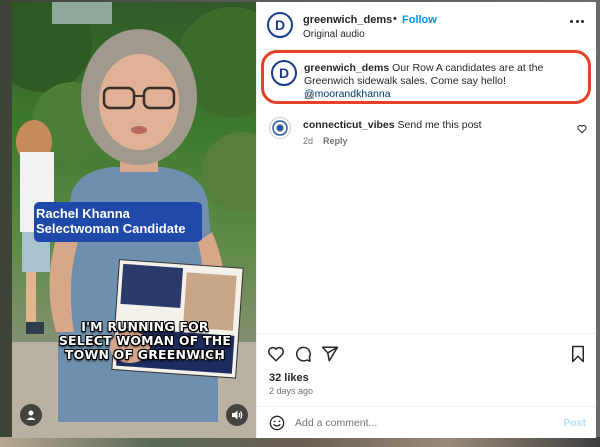  Describe the element at coordinates (291, 391) in the screenshot. I see `posted-date: 2 days ago` at that location.